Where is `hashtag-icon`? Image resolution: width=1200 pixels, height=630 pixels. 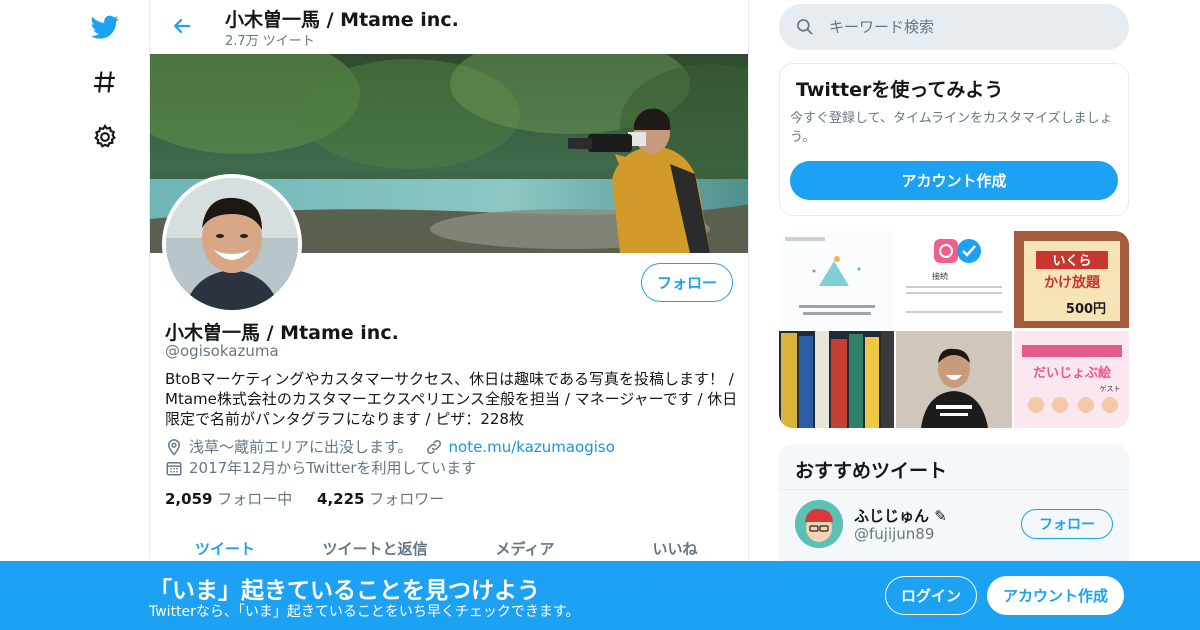
hashtag-icon is located at coordinates (105, 82).